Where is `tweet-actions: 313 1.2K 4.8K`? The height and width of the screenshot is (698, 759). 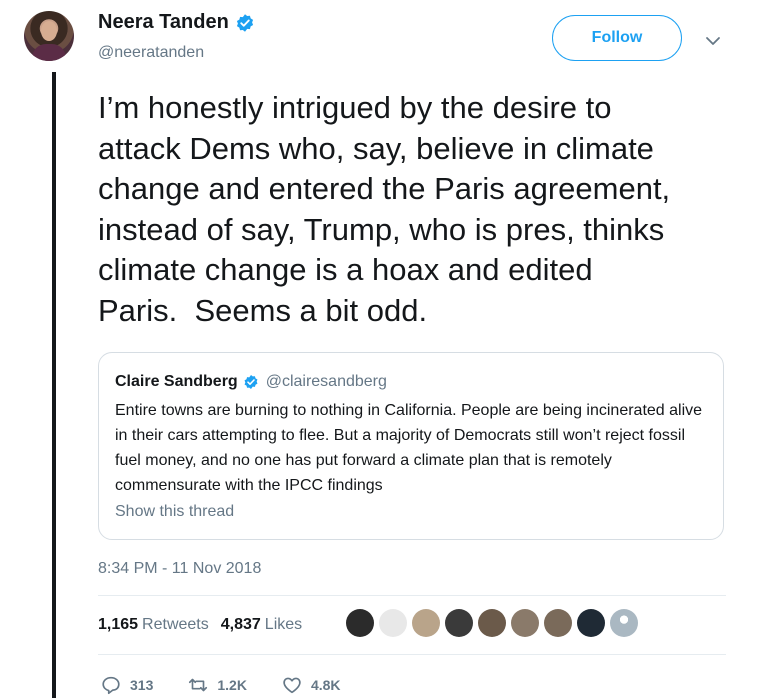
tweet-actions: 313 1.2K 4.8K is located at coordinates (237, 685).